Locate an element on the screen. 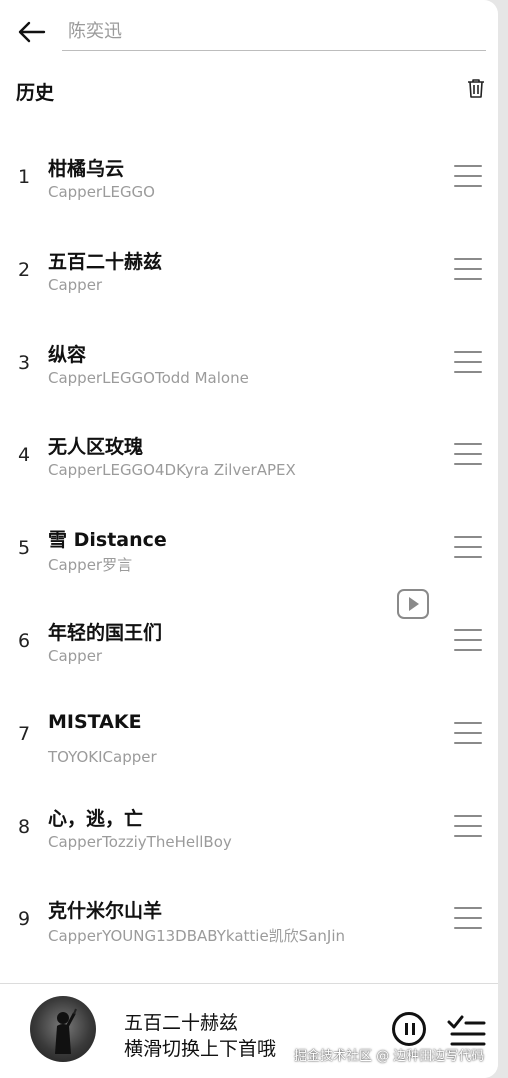  playlist-button is located at coordinates (466, 1031).